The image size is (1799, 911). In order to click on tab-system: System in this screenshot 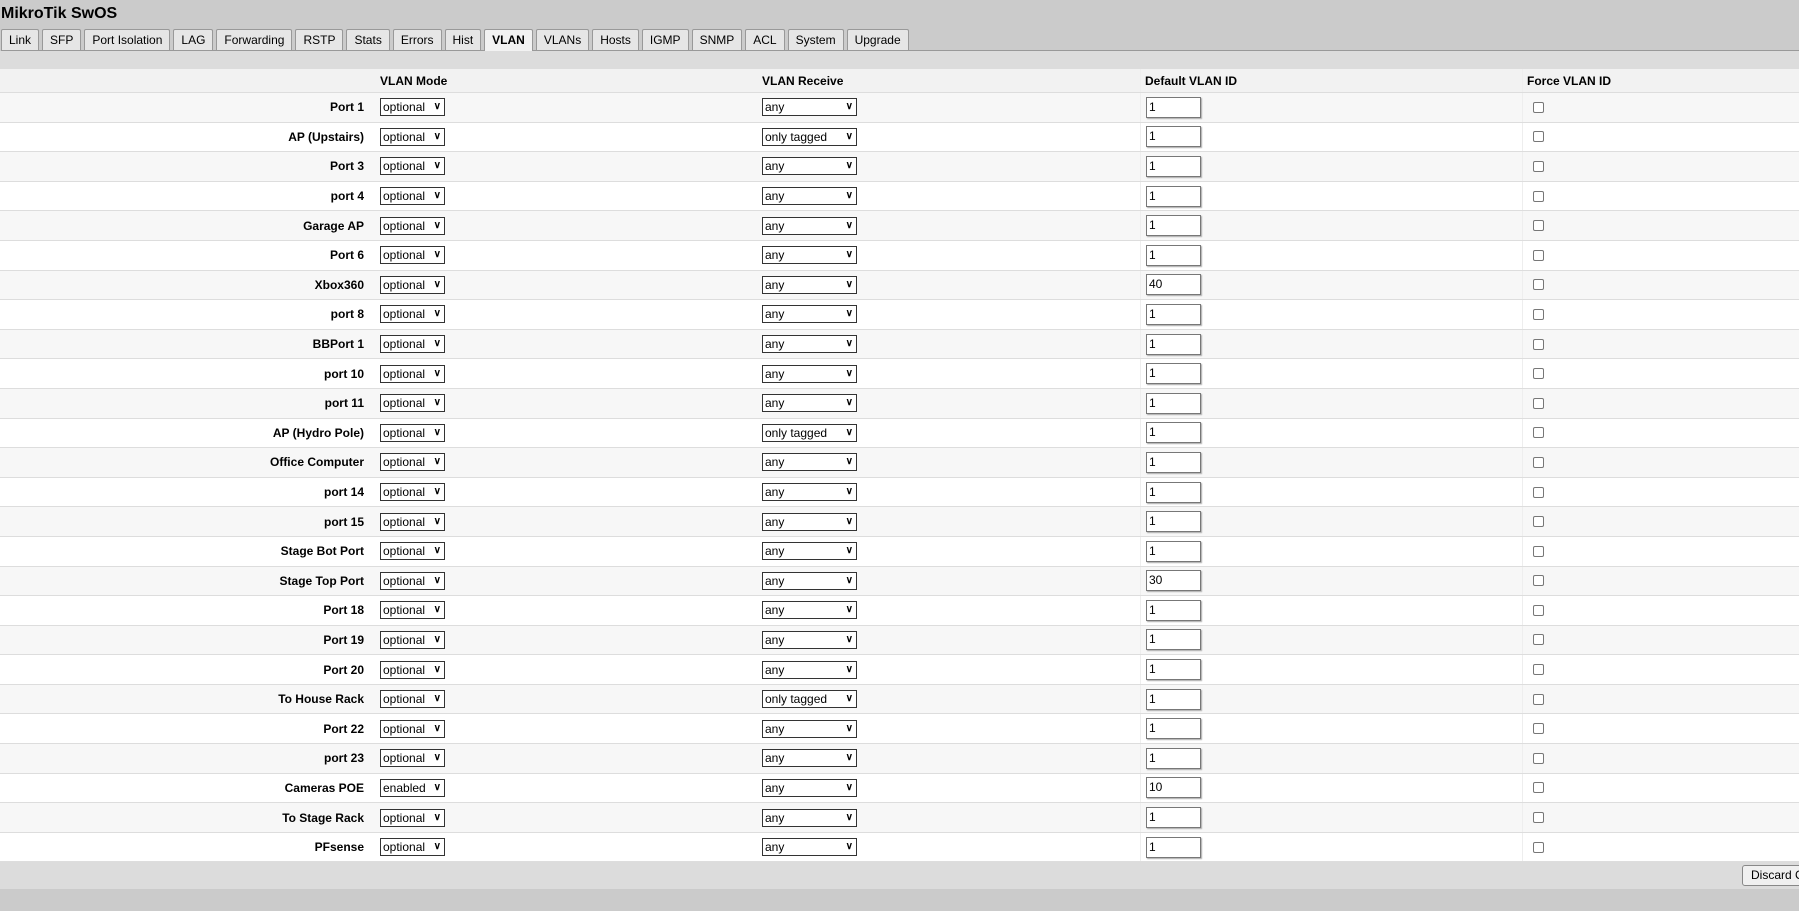, I will do `click(815, 39)`.